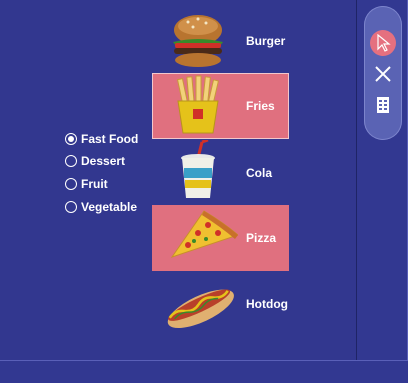 The height and width of the screenshot is (383, 408). Describe the element at coordinates (109, 207) in the screenshot. I see `radio-label: Vegetable` at that location.